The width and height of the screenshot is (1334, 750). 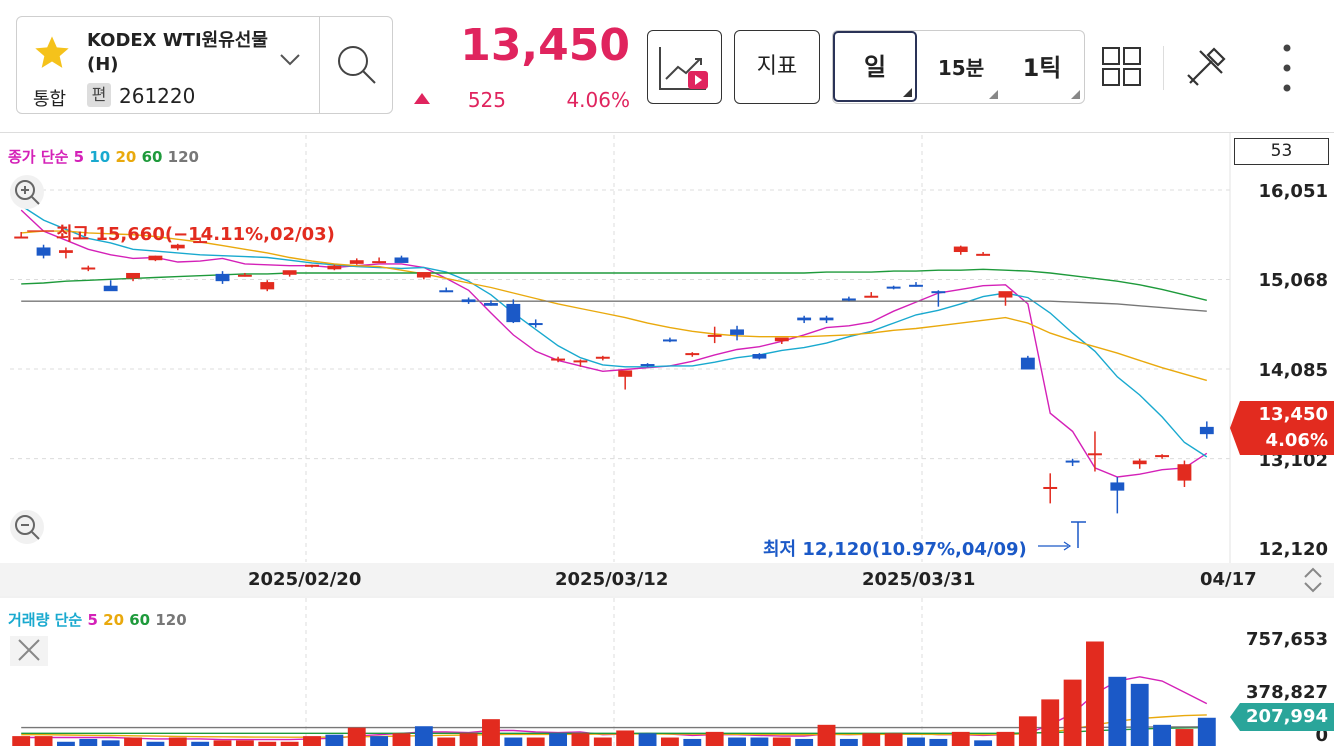 What do you see at coordinates (1287, 639) in the screenshot?
I see `volume-axis-label: 757,653` at bounding box center [1287, 639].